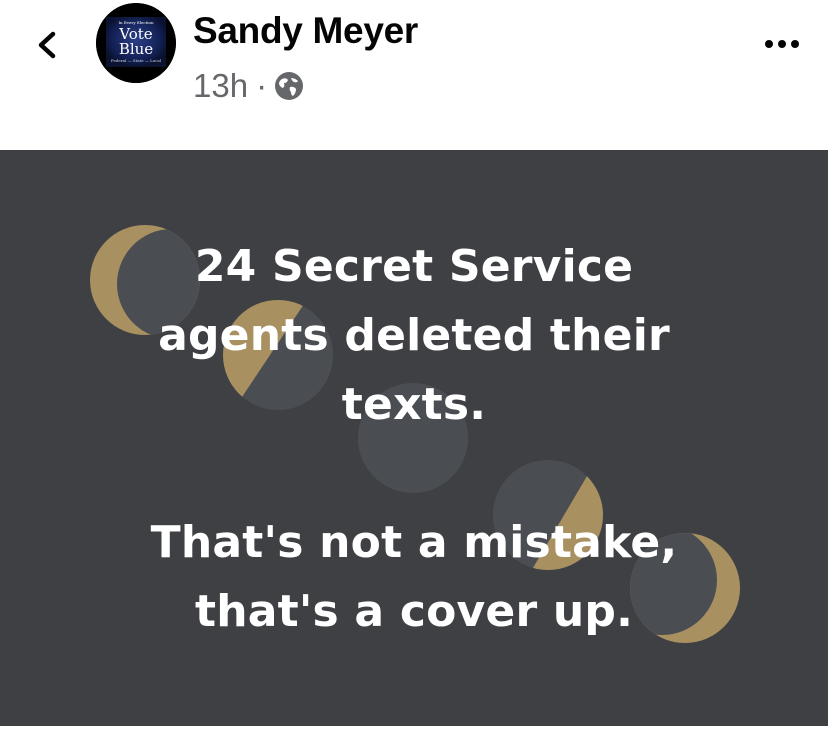 Image resolution: width=828 pixels, height=738 pixels. What do you see at coordinates (414, 732) in the screenshot?
I see `post-footer-spacer` at bounding box center [414, 732].